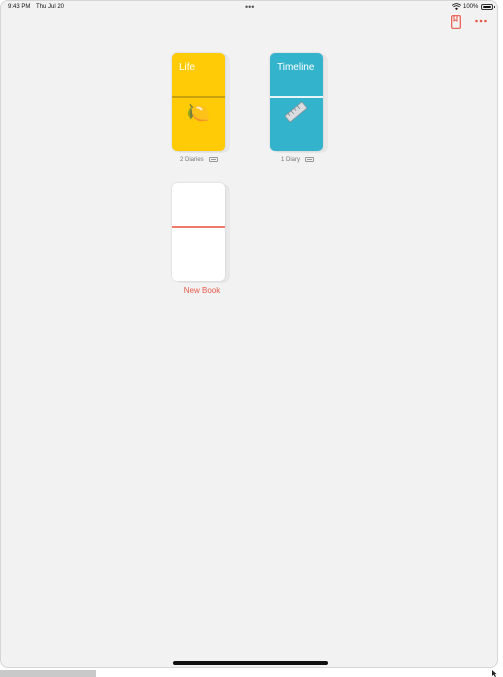 The height and width of the screenshot is (677, 503). What do you see at coordinates (296, 67) in the screenshot?
I see `book-title: Timeline` at bounding box center [296, 67].